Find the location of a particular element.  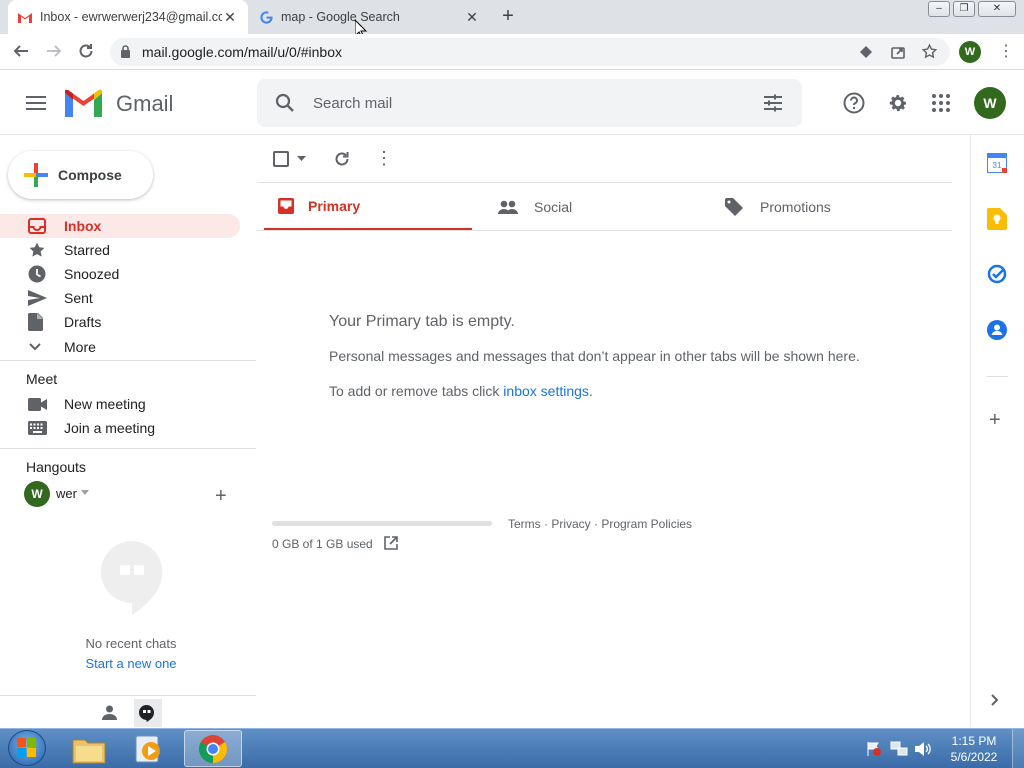

compose-button: Compose is located at coordinates (80, 175).